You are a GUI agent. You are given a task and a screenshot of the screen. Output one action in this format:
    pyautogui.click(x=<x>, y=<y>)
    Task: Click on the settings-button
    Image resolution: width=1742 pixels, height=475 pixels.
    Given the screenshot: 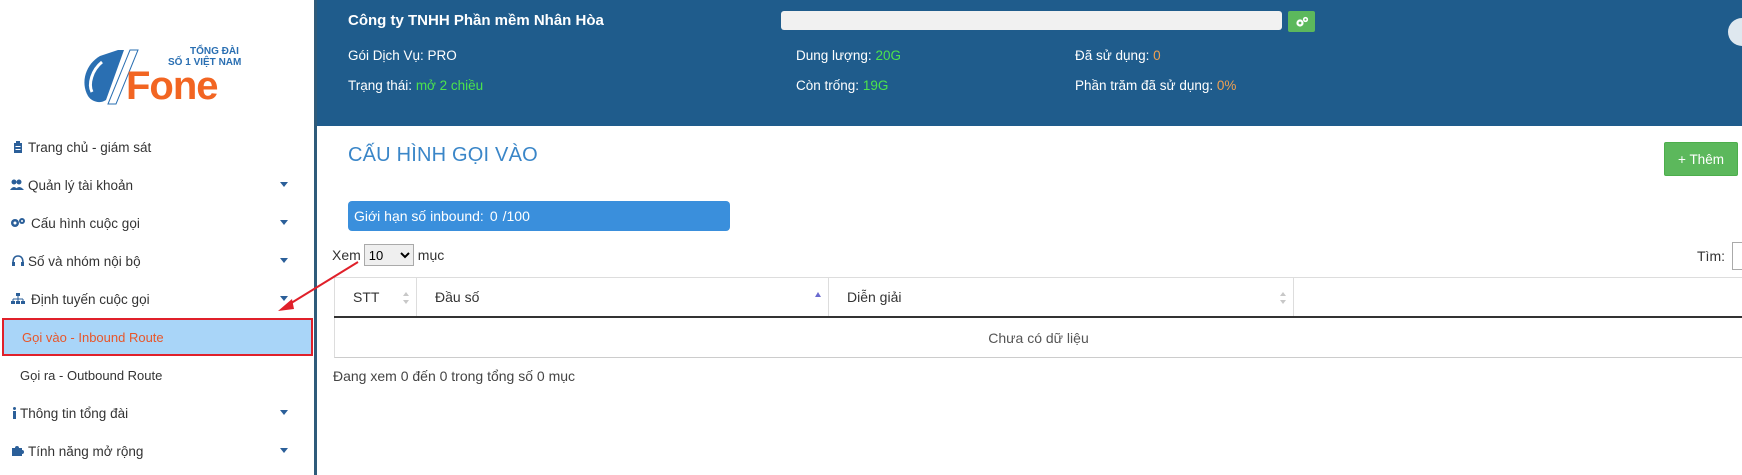 What is the action you would take?
    pyautogui.click(x=1301, y=21)
    